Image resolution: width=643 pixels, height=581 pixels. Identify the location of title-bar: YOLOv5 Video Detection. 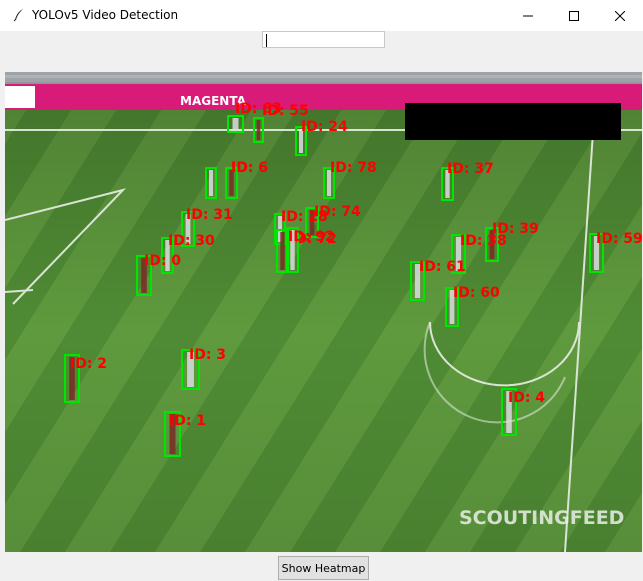
(321, 15).